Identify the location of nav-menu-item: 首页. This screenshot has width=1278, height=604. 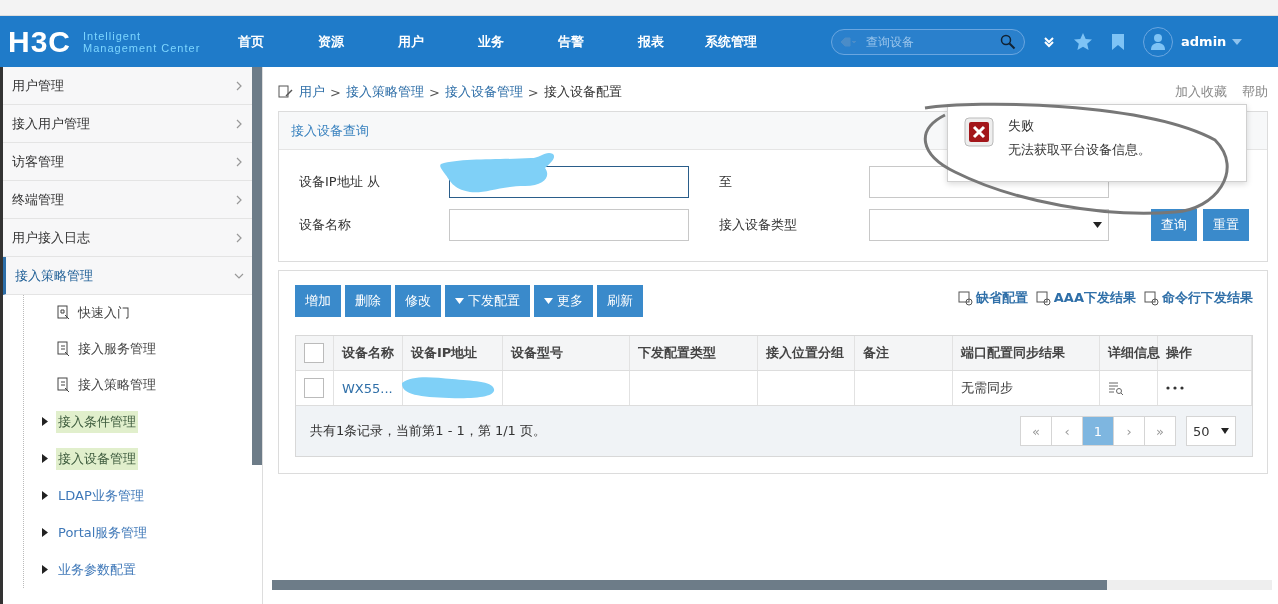
(251, 41).